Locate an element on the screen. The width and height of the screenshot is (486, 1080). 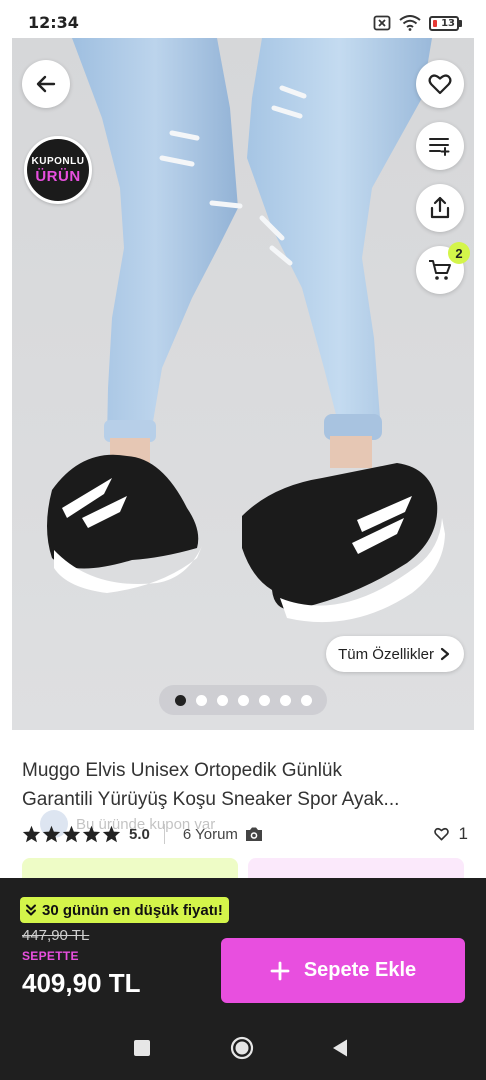
add-to-list-icon is located at coordinates (439, 147).